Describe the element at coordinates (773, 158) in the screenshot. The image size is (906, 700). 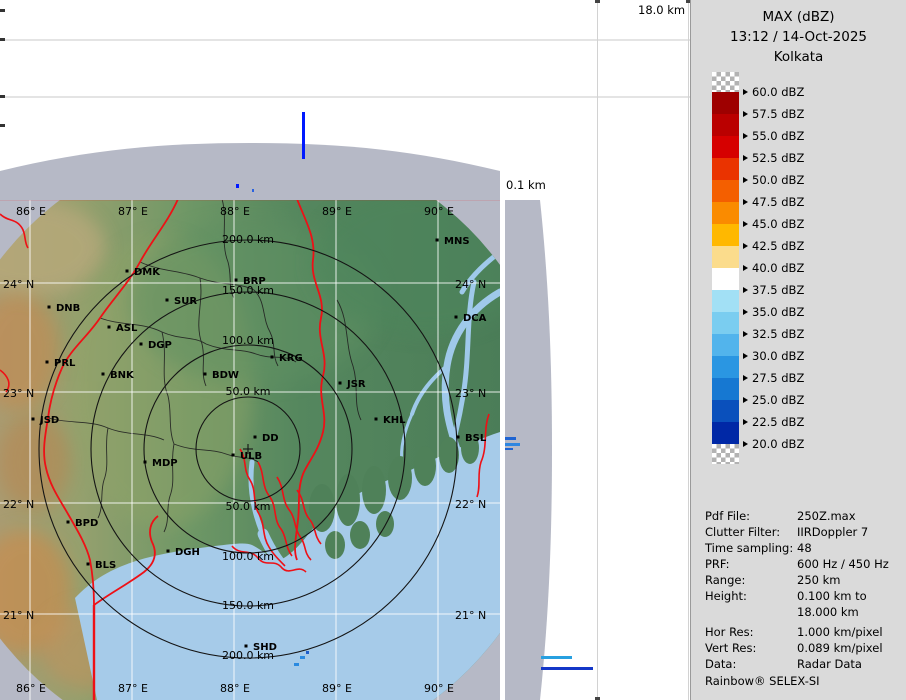
I see `legend-entry: 52.5 dBZ` at that location.